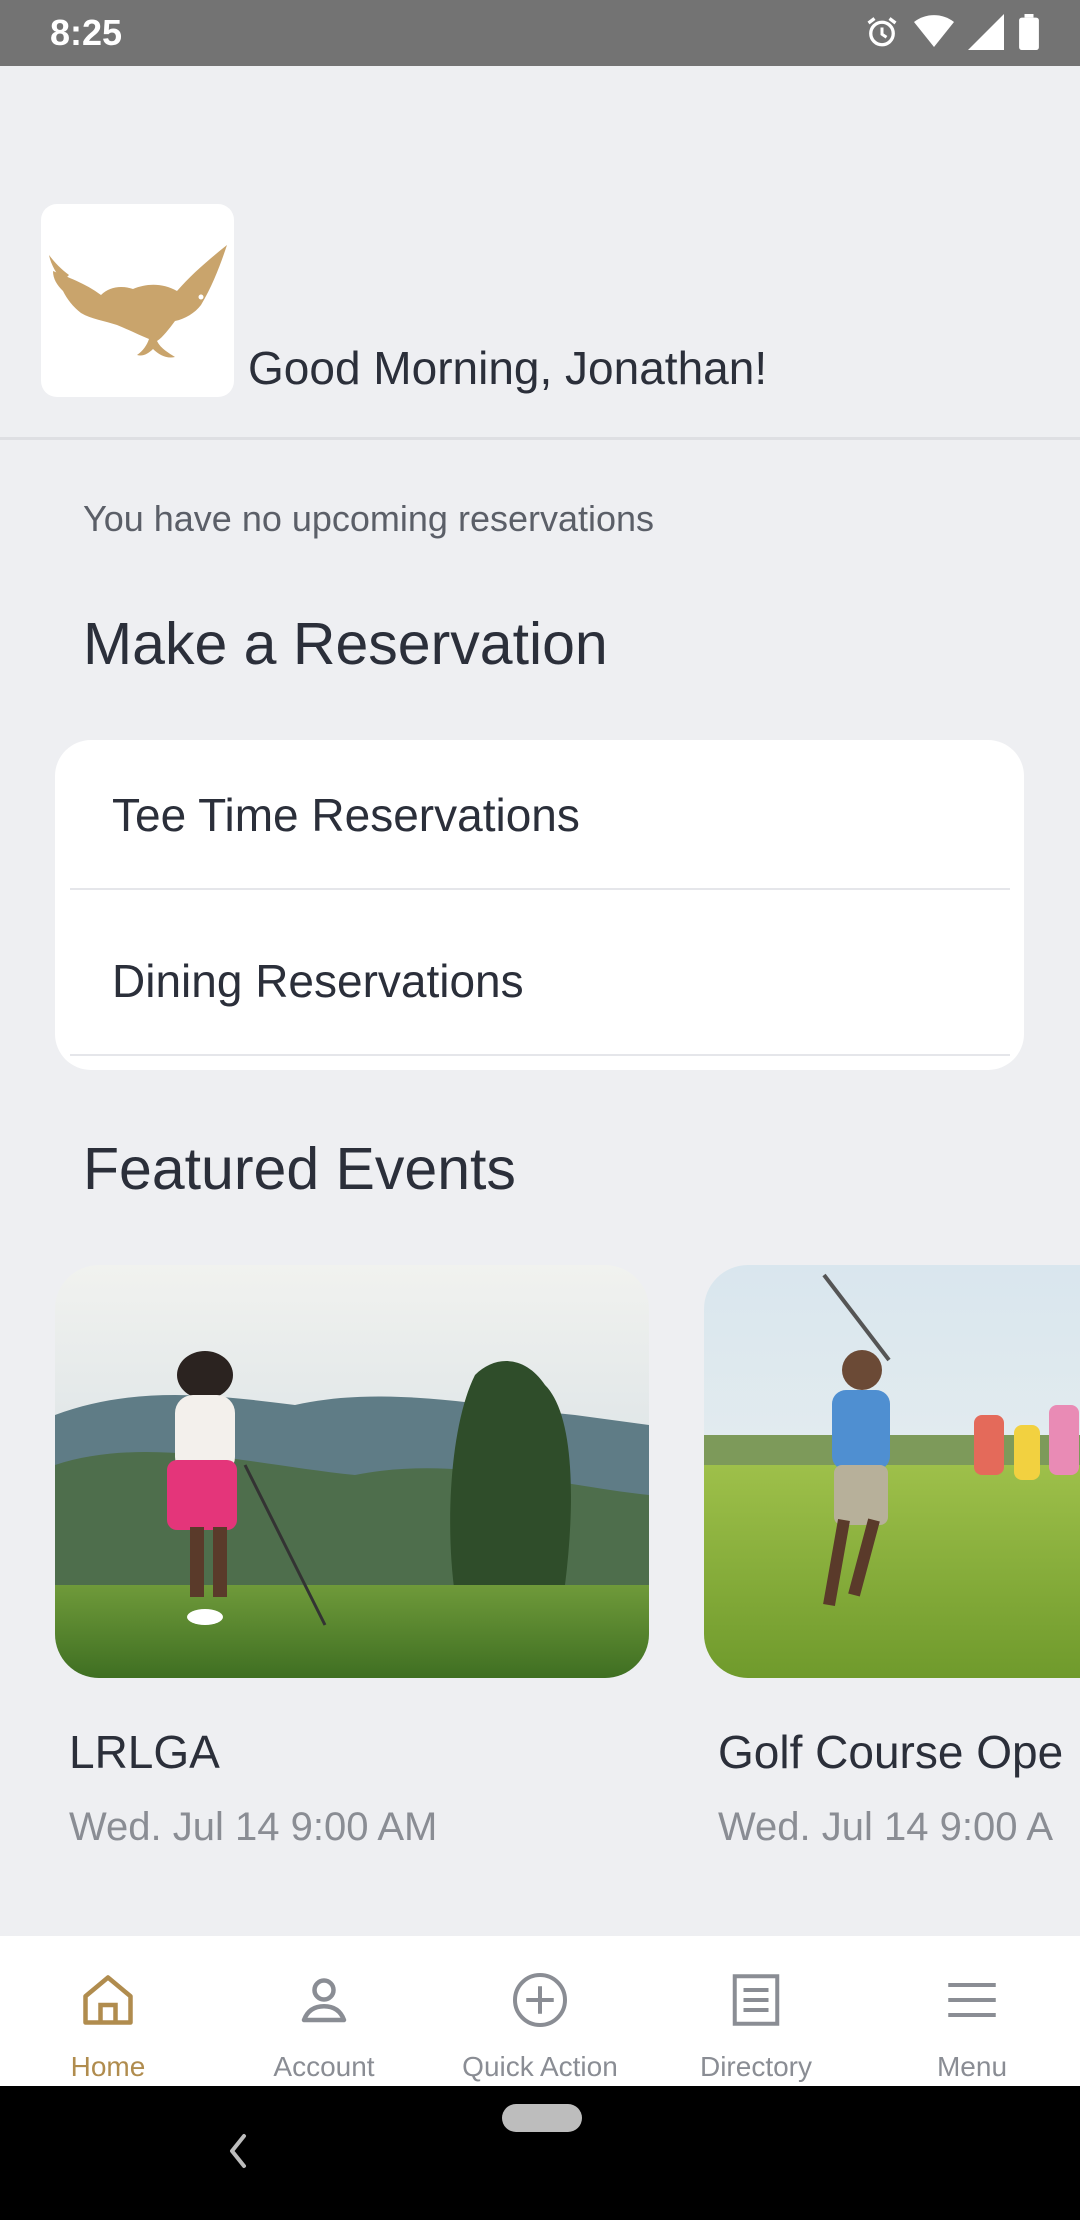 Image resolution: width=1080 pixels, height=2220 pixels. Describe the element at coordinates (986, 32) in the screenshot. I see `signal-icon` at that location.